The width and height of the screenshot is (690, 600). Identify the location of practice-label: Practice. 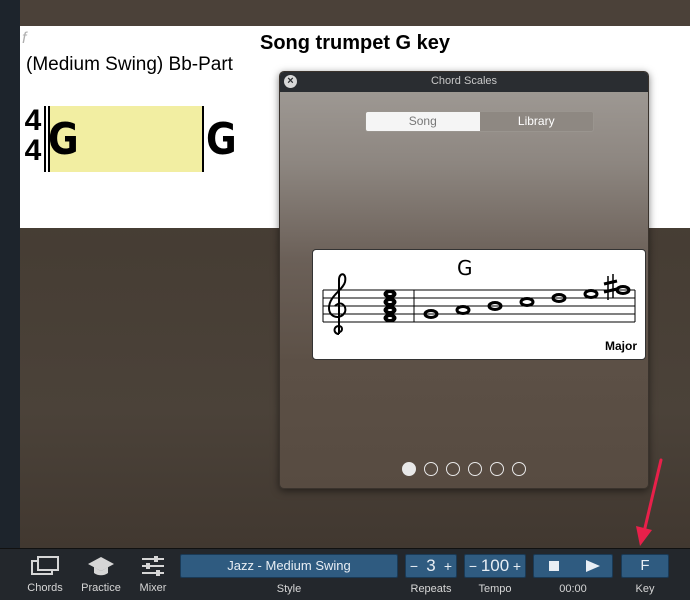
(101, 588).